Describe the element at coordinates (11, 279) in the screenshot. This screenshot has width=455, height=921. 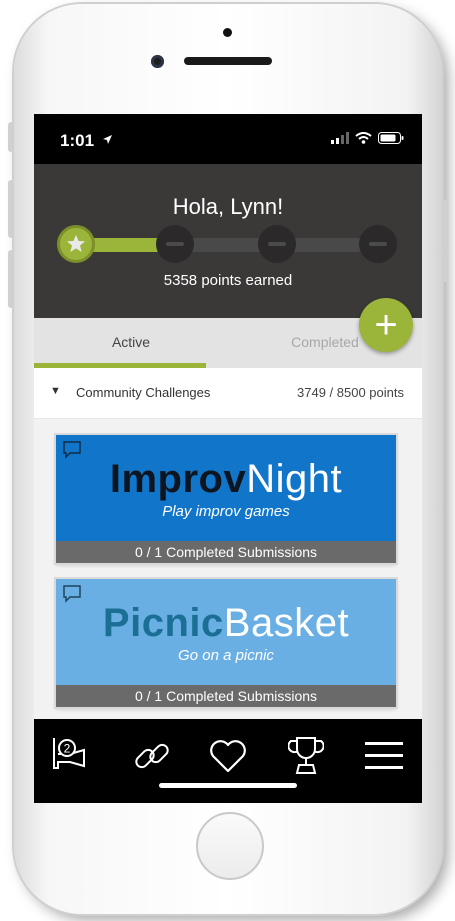
I see `volume-down-button` at that location.